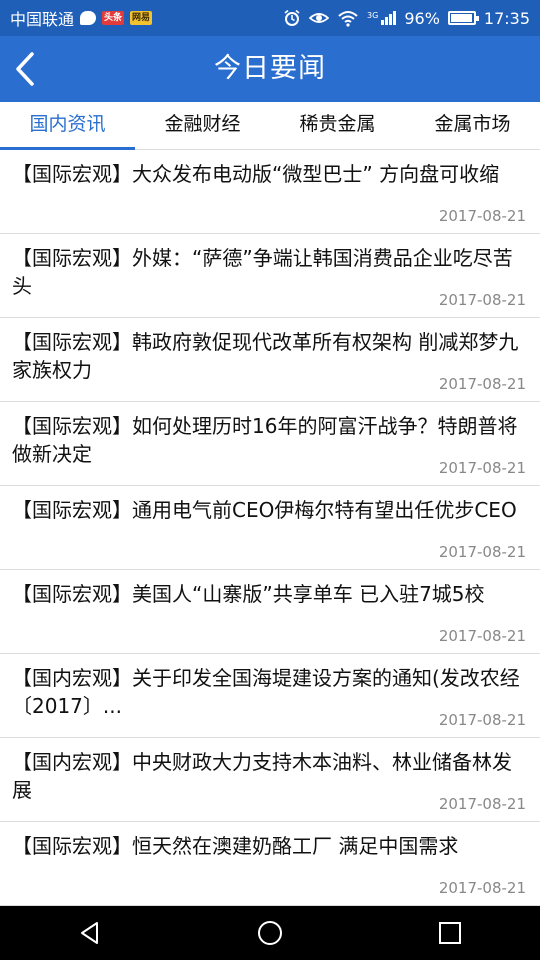 The width and height of the screenshot is (540, 960). I want to click on battery-level, so click(461, 18).